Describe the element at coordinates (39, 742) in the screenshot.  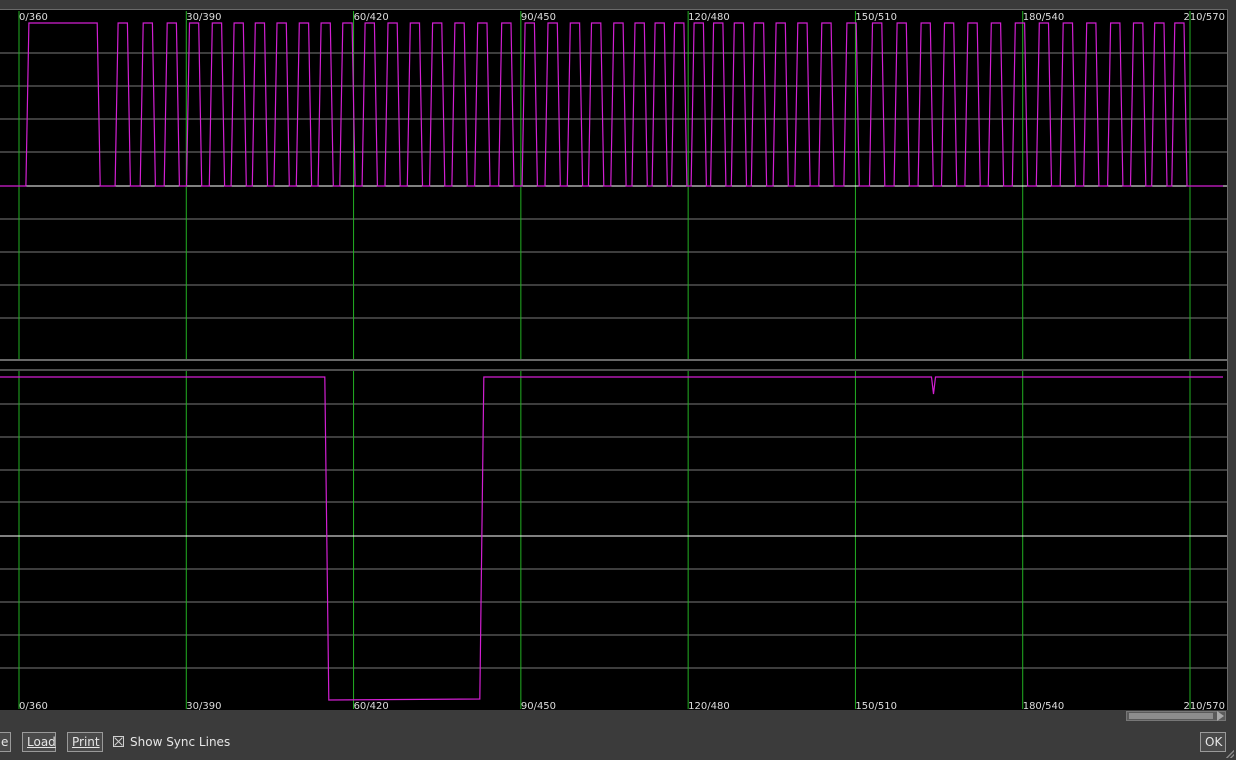
I see `load-button: Load` at that location.